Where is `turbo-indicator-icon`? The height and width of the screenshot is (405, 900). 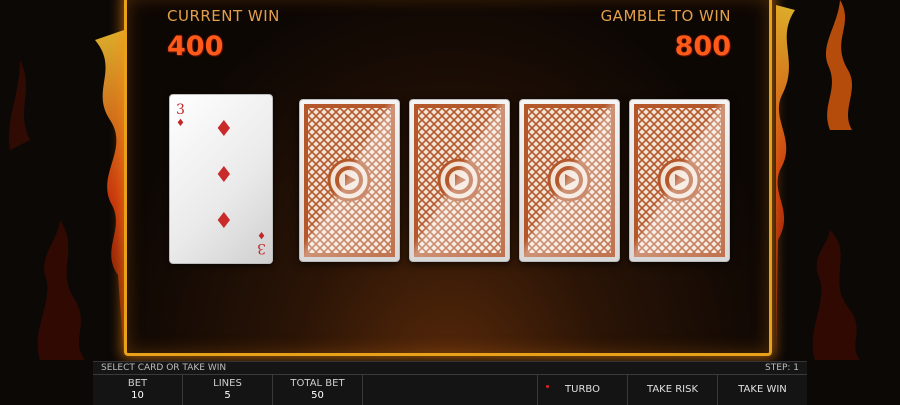
turbo-indicator-icon is located at coordinates (547, 386).